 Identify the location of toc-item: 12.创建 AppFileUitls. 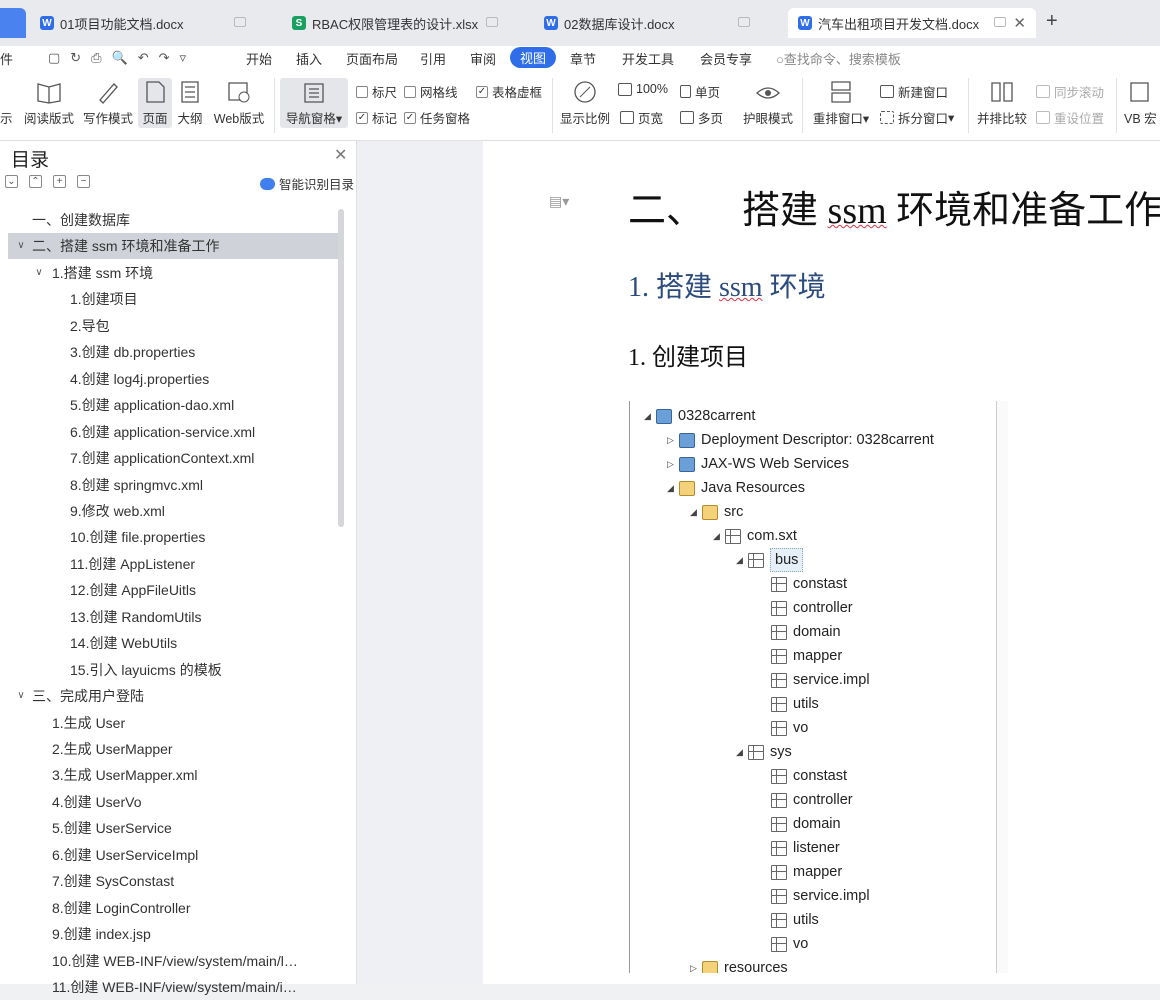
(176, 590).